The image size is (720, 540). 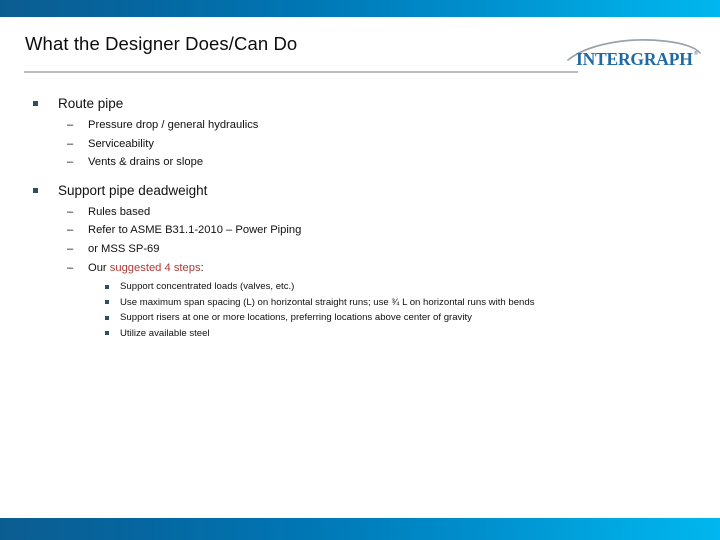 I want to click on bullet-level2-label: or MSS SP-69, so click(x=124, y=248).